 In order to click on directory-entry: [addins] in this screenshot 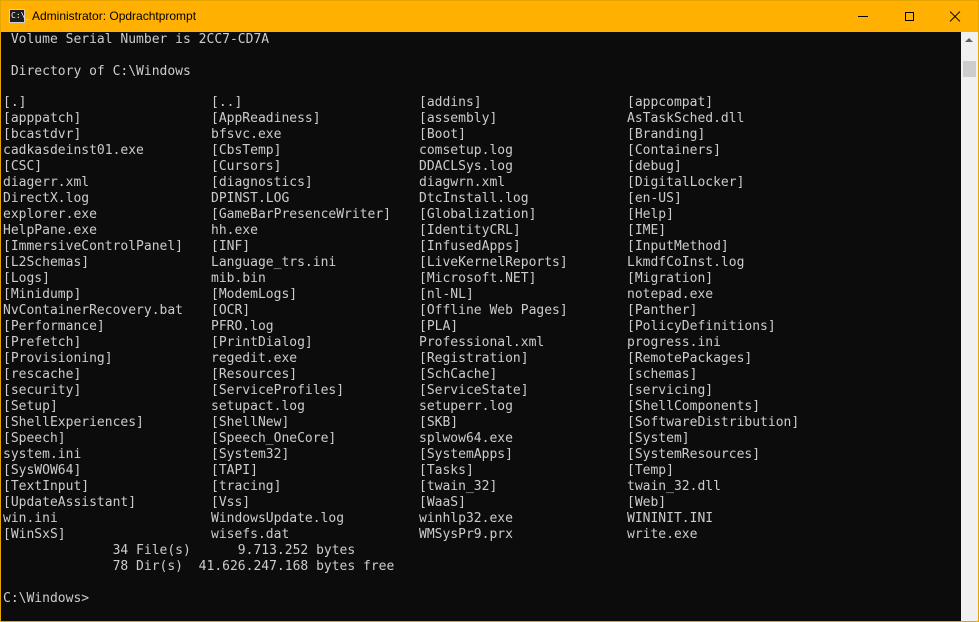, I will do `click(450, 102)`.